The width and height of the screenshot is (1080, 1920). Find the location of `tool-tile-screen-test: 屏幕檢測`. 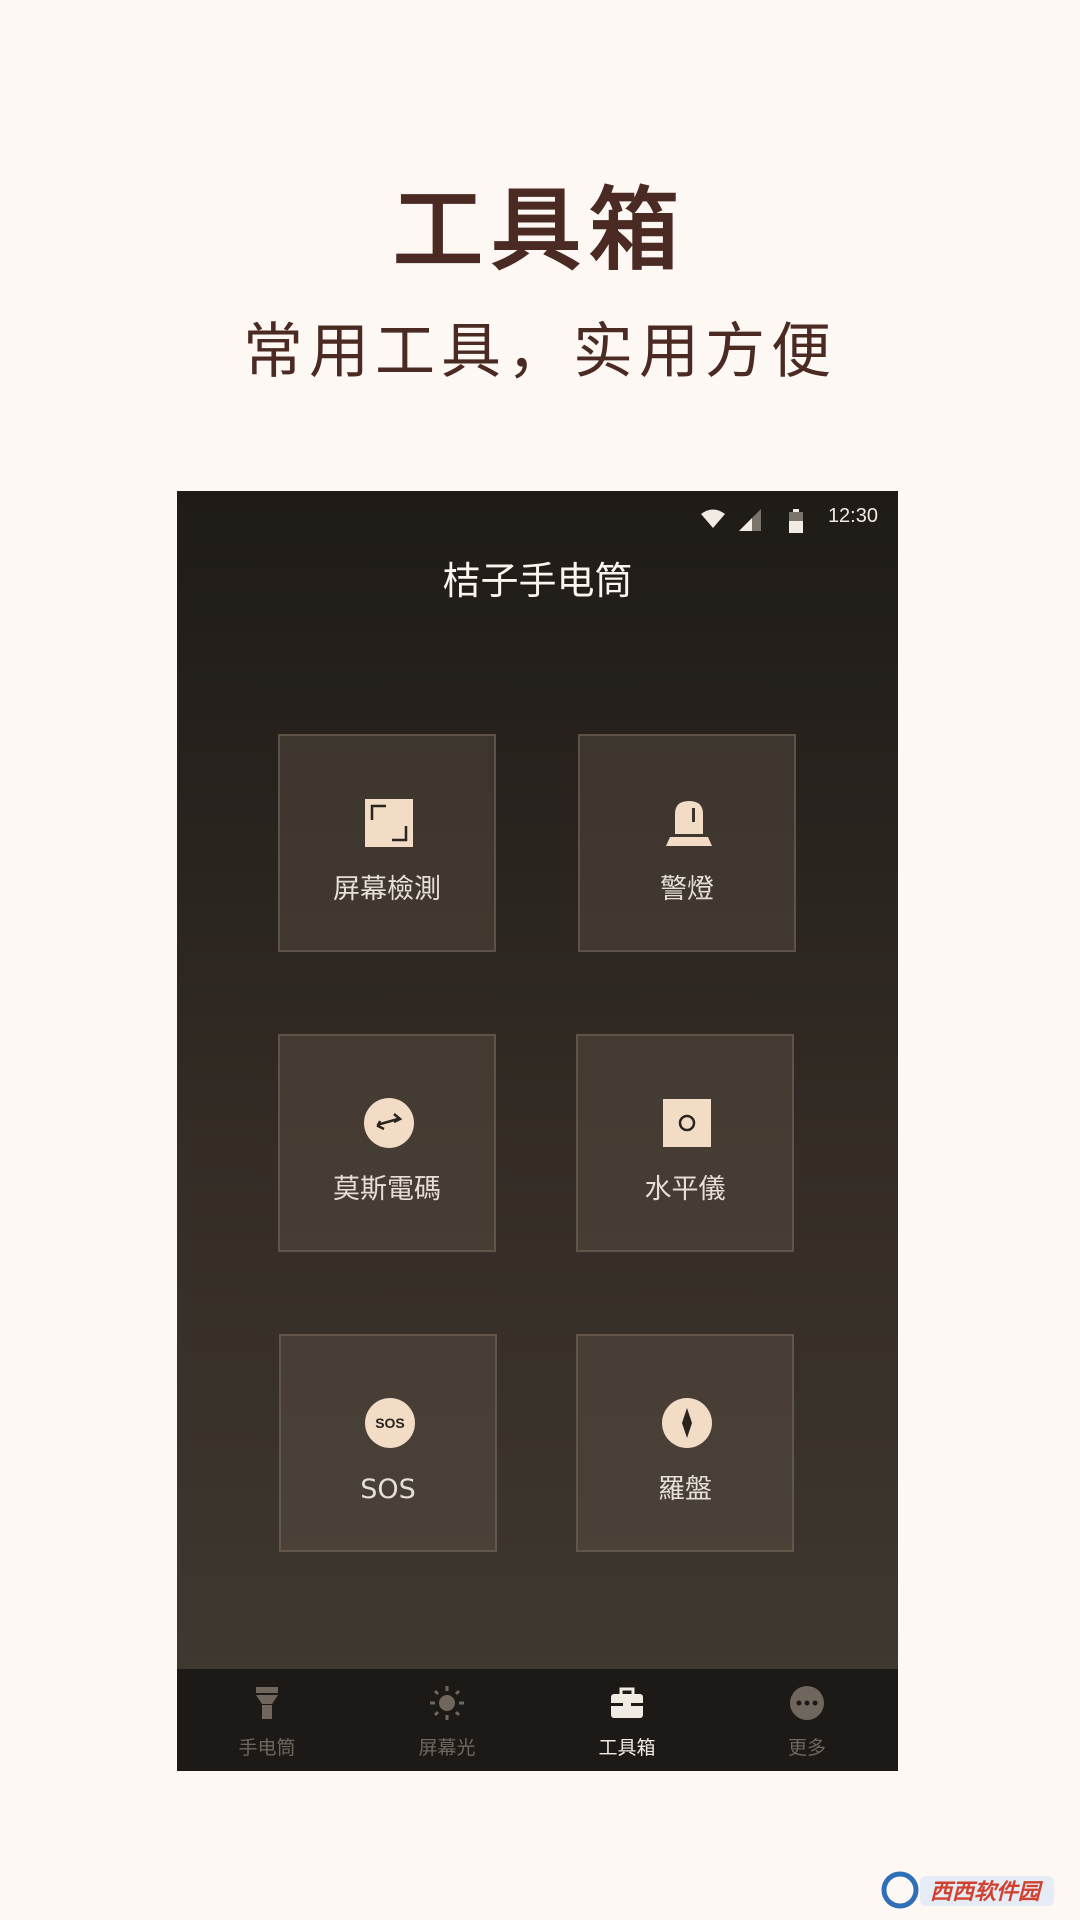

tool-tile-screen-test: 屏幕檢測 is located at coordinates (387, 843).